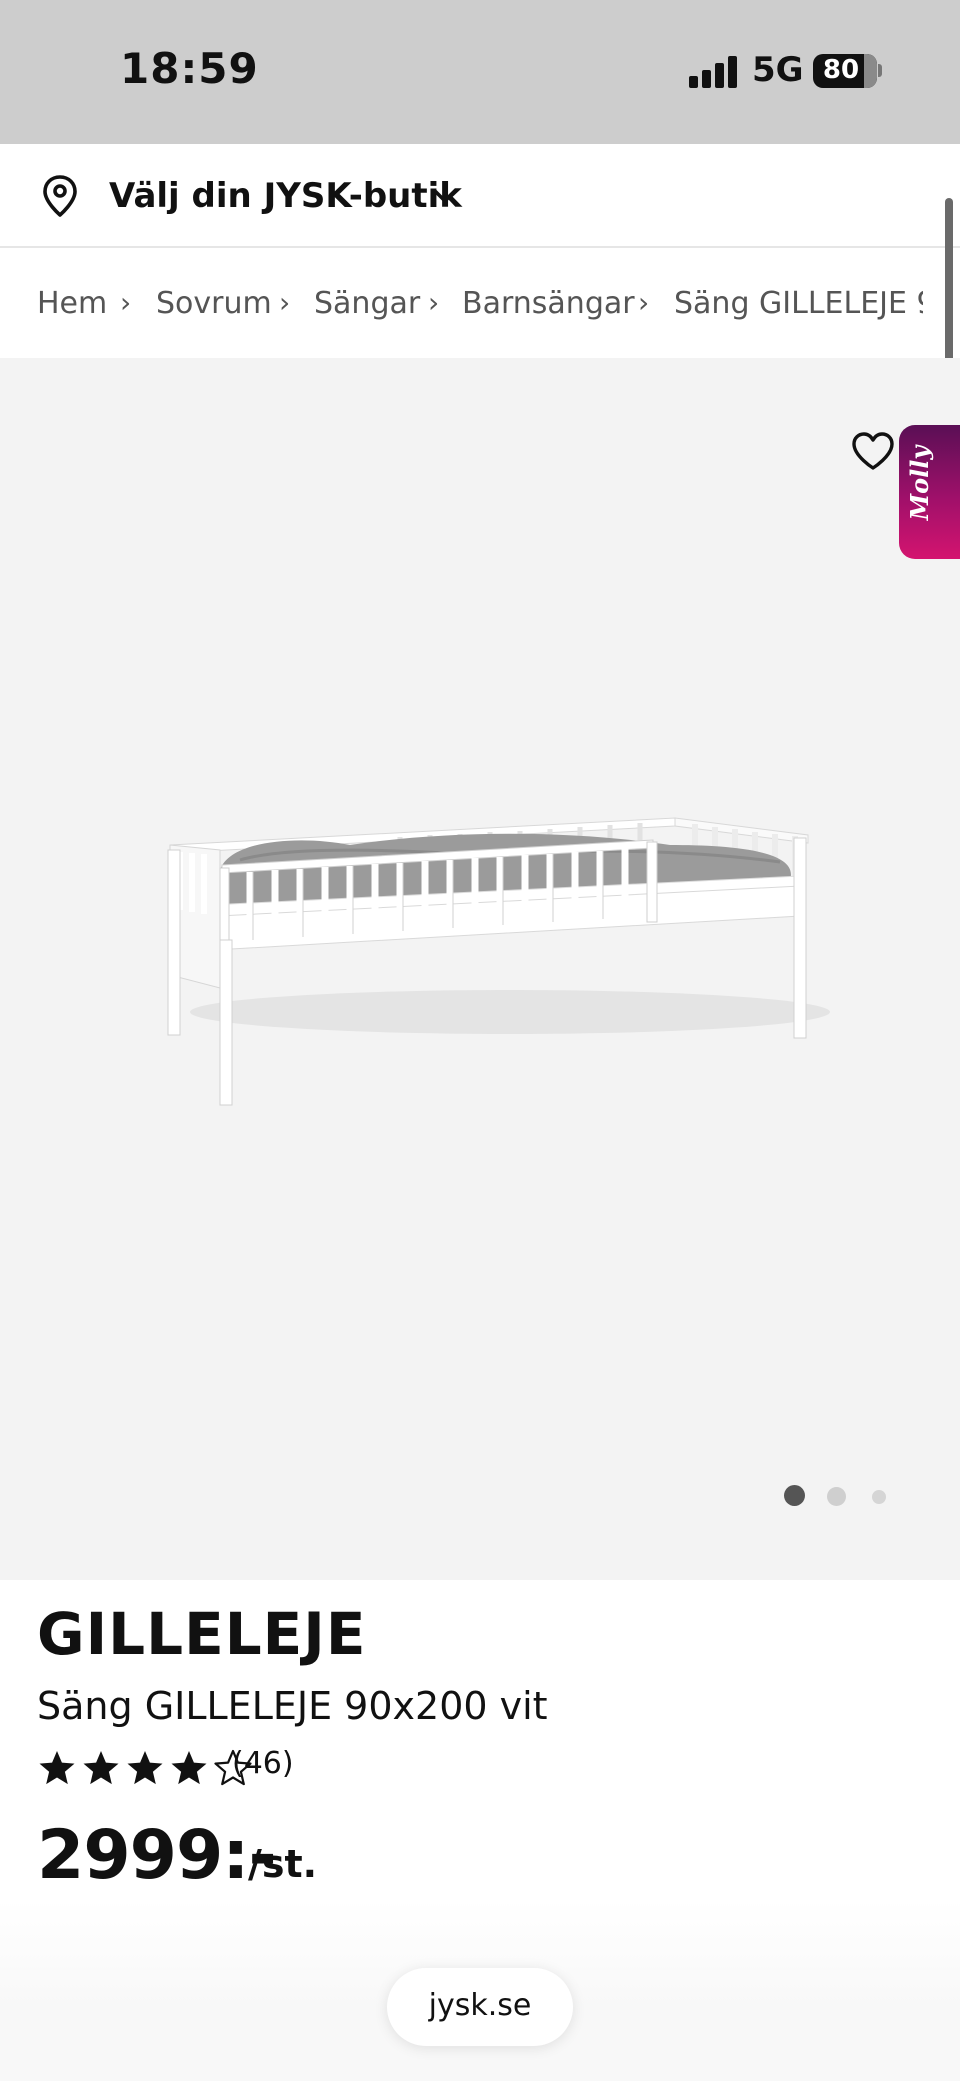  Describe the element at coordinates (873, 451) in the screenshot. I see `heart-outline-icon` at that location.